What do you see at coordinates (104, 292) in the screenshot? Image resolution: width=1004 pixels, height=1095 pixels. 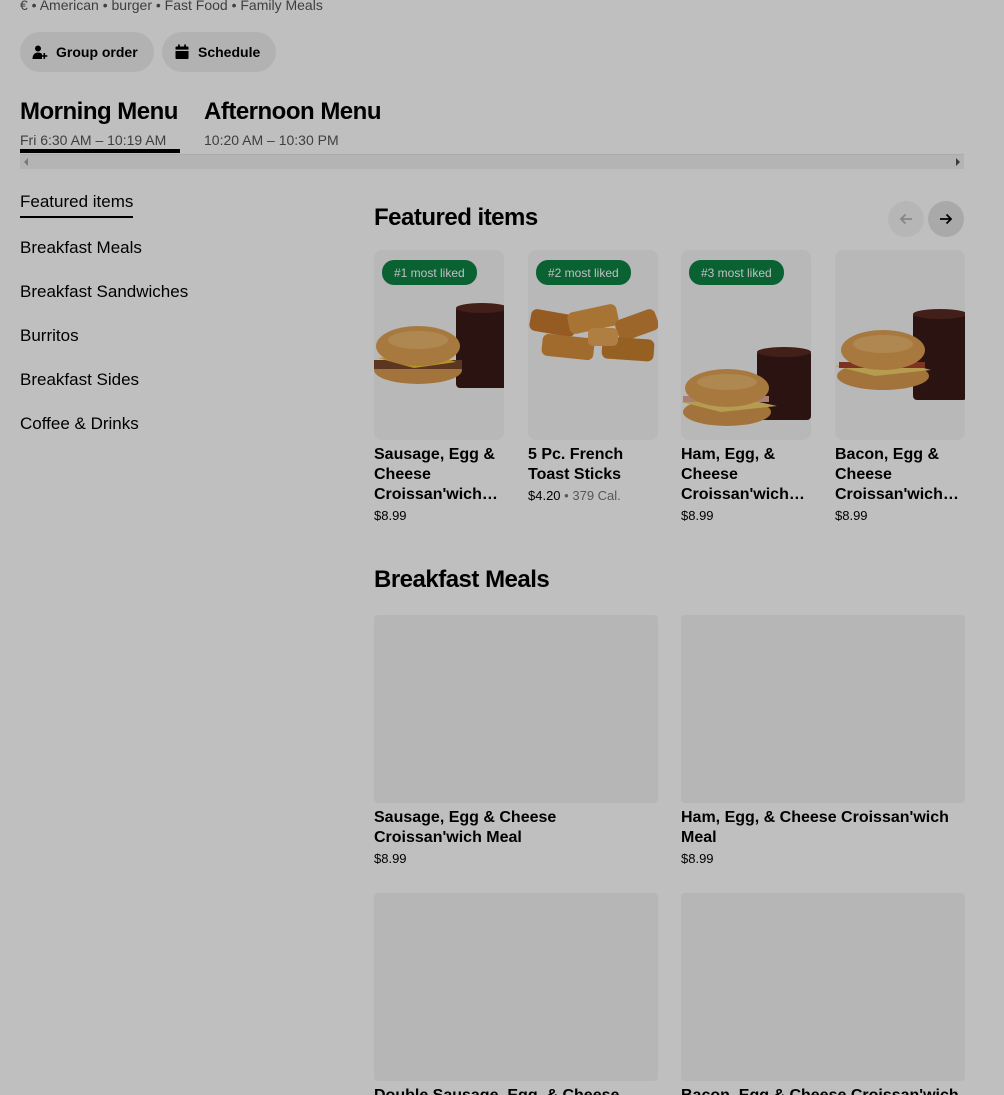 I see `category-breakfast-sandwiches: Breakfast Sandwiches` at bounding box center [104, 292].